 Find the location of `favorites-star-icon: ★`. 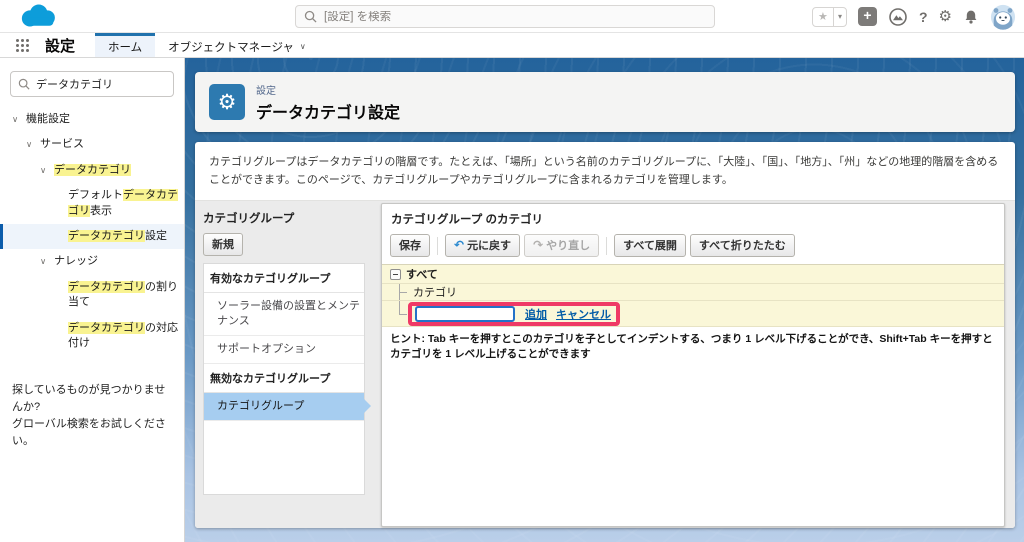

favorites-star-icon: ★ is located at coordinates (823, 17).